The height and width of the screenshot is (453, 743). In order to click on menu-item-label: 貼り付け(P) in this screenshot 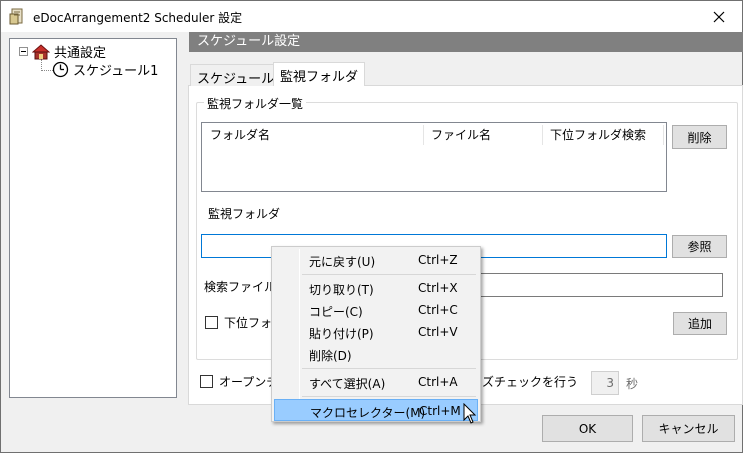, I will do `click(341, 334)`.